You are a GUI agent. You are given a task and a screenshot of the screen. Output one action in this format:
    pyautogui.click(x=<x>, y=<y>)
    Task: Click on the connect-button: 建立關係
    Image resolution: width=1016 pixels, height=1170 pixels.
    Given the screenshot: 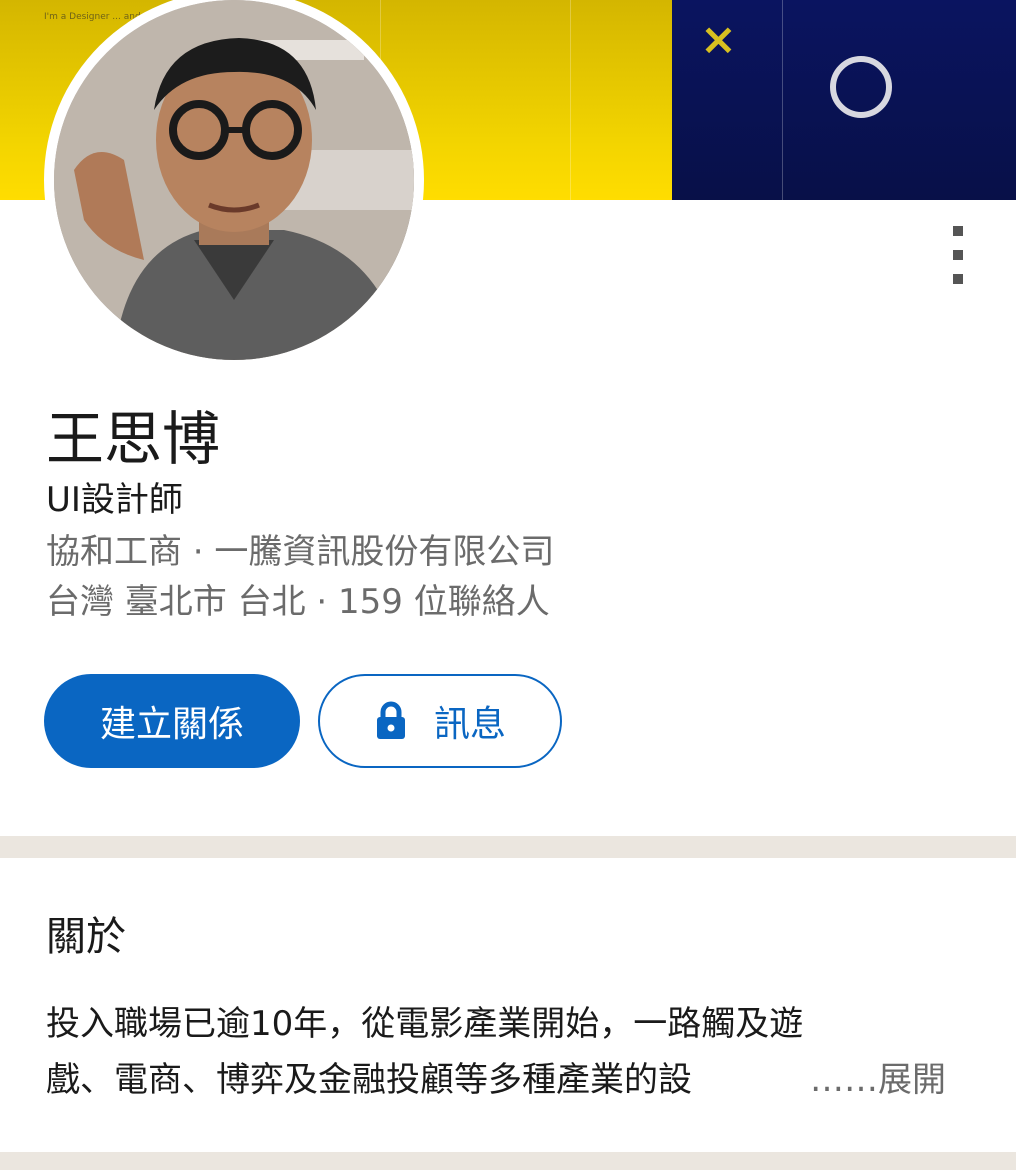 What is the action you would take?
    pyautogui.click(x=172, y=721)
    